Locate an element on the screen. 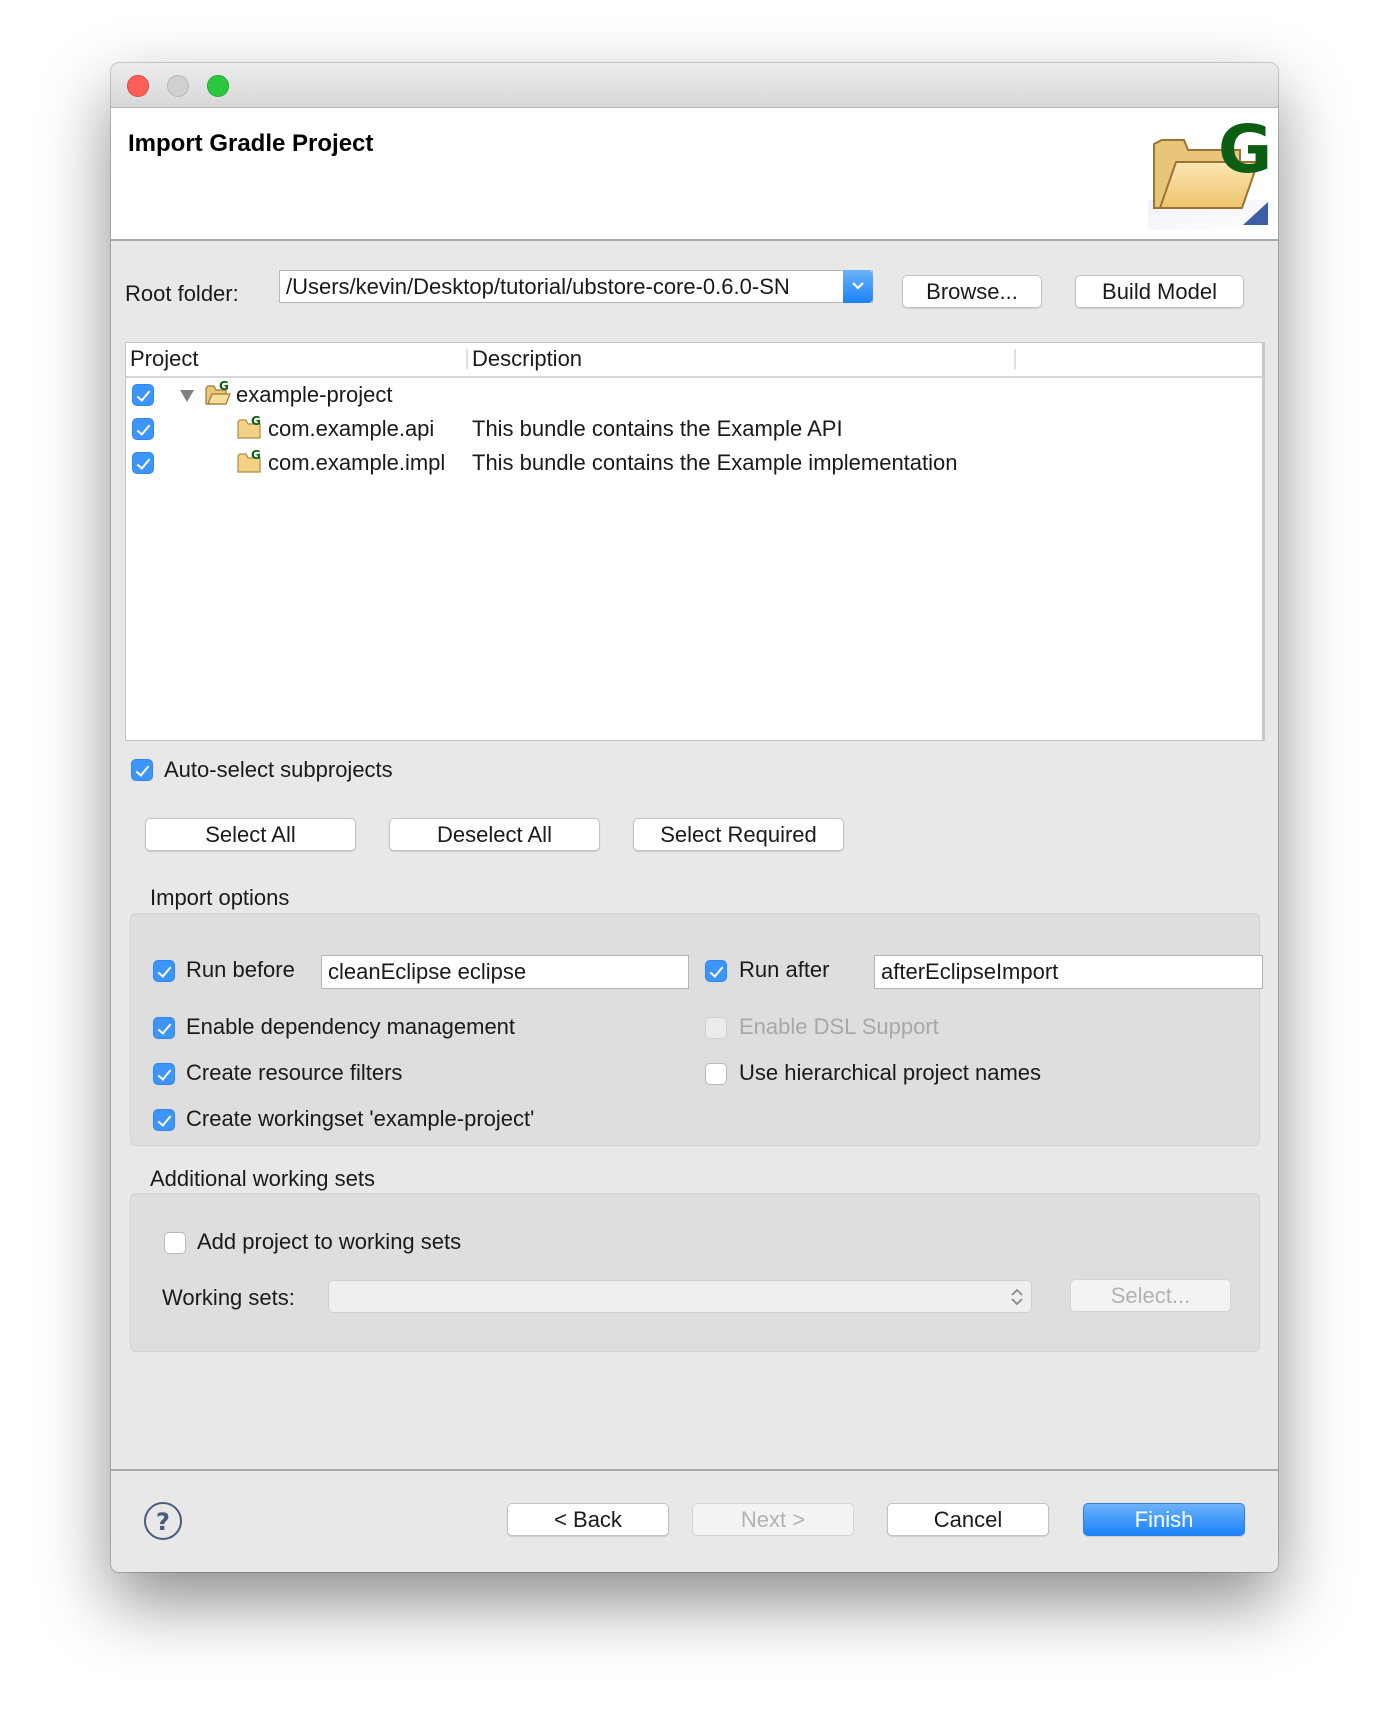 This screenshot has height=1732, width=1390. footer-divider is located at coordinates (694, 1470).